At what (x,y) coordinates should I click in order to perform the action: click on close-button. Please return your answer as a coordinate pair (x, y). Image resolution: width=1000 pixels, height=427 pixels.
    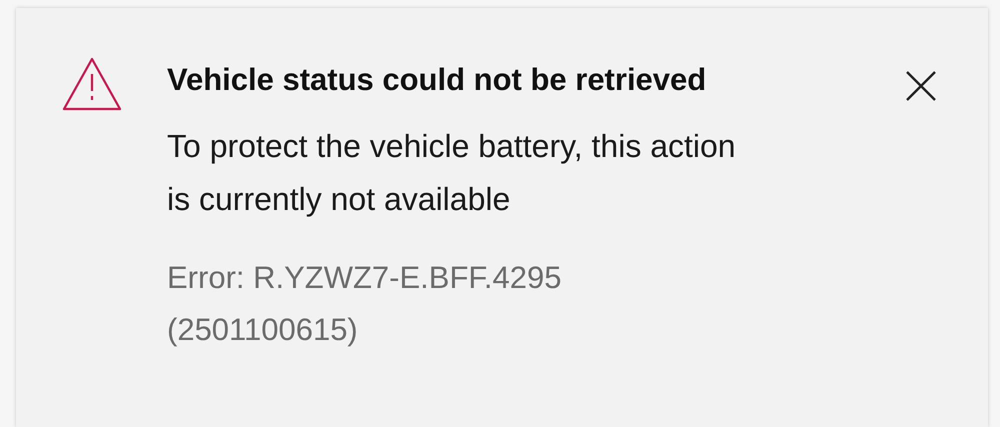
    Looking at the image, I should click on (921, 86).